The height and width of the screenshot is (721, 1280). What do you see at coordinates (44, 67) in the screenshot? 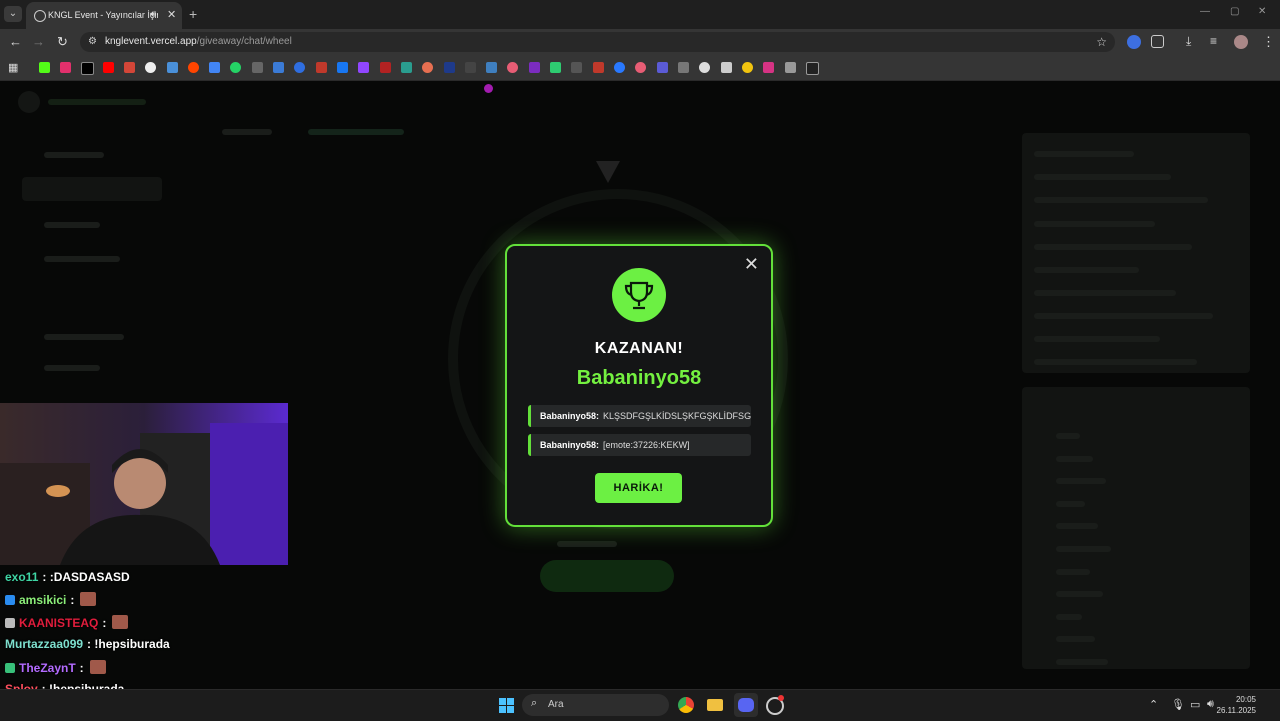
I see `kick-bookmark-icon` at bounding box center [44, 67].